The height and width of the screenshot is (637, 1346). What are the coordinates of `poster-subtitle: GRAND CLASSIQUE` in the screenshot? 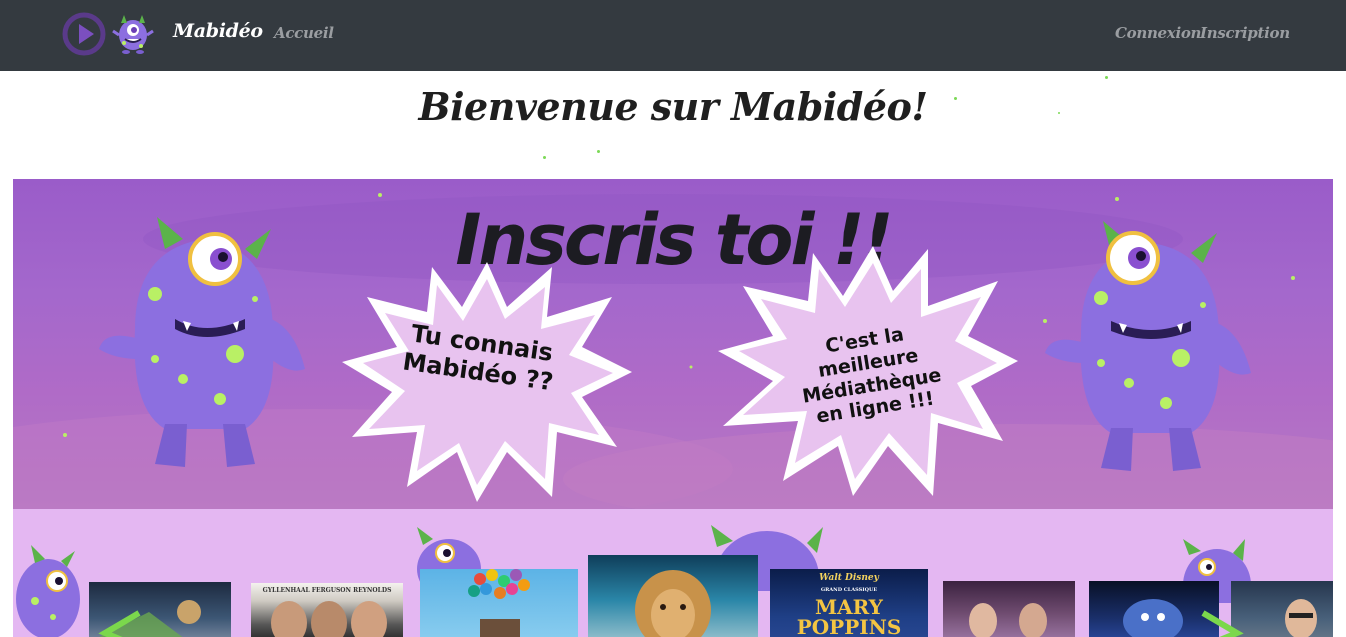 It's located at (849, 590).